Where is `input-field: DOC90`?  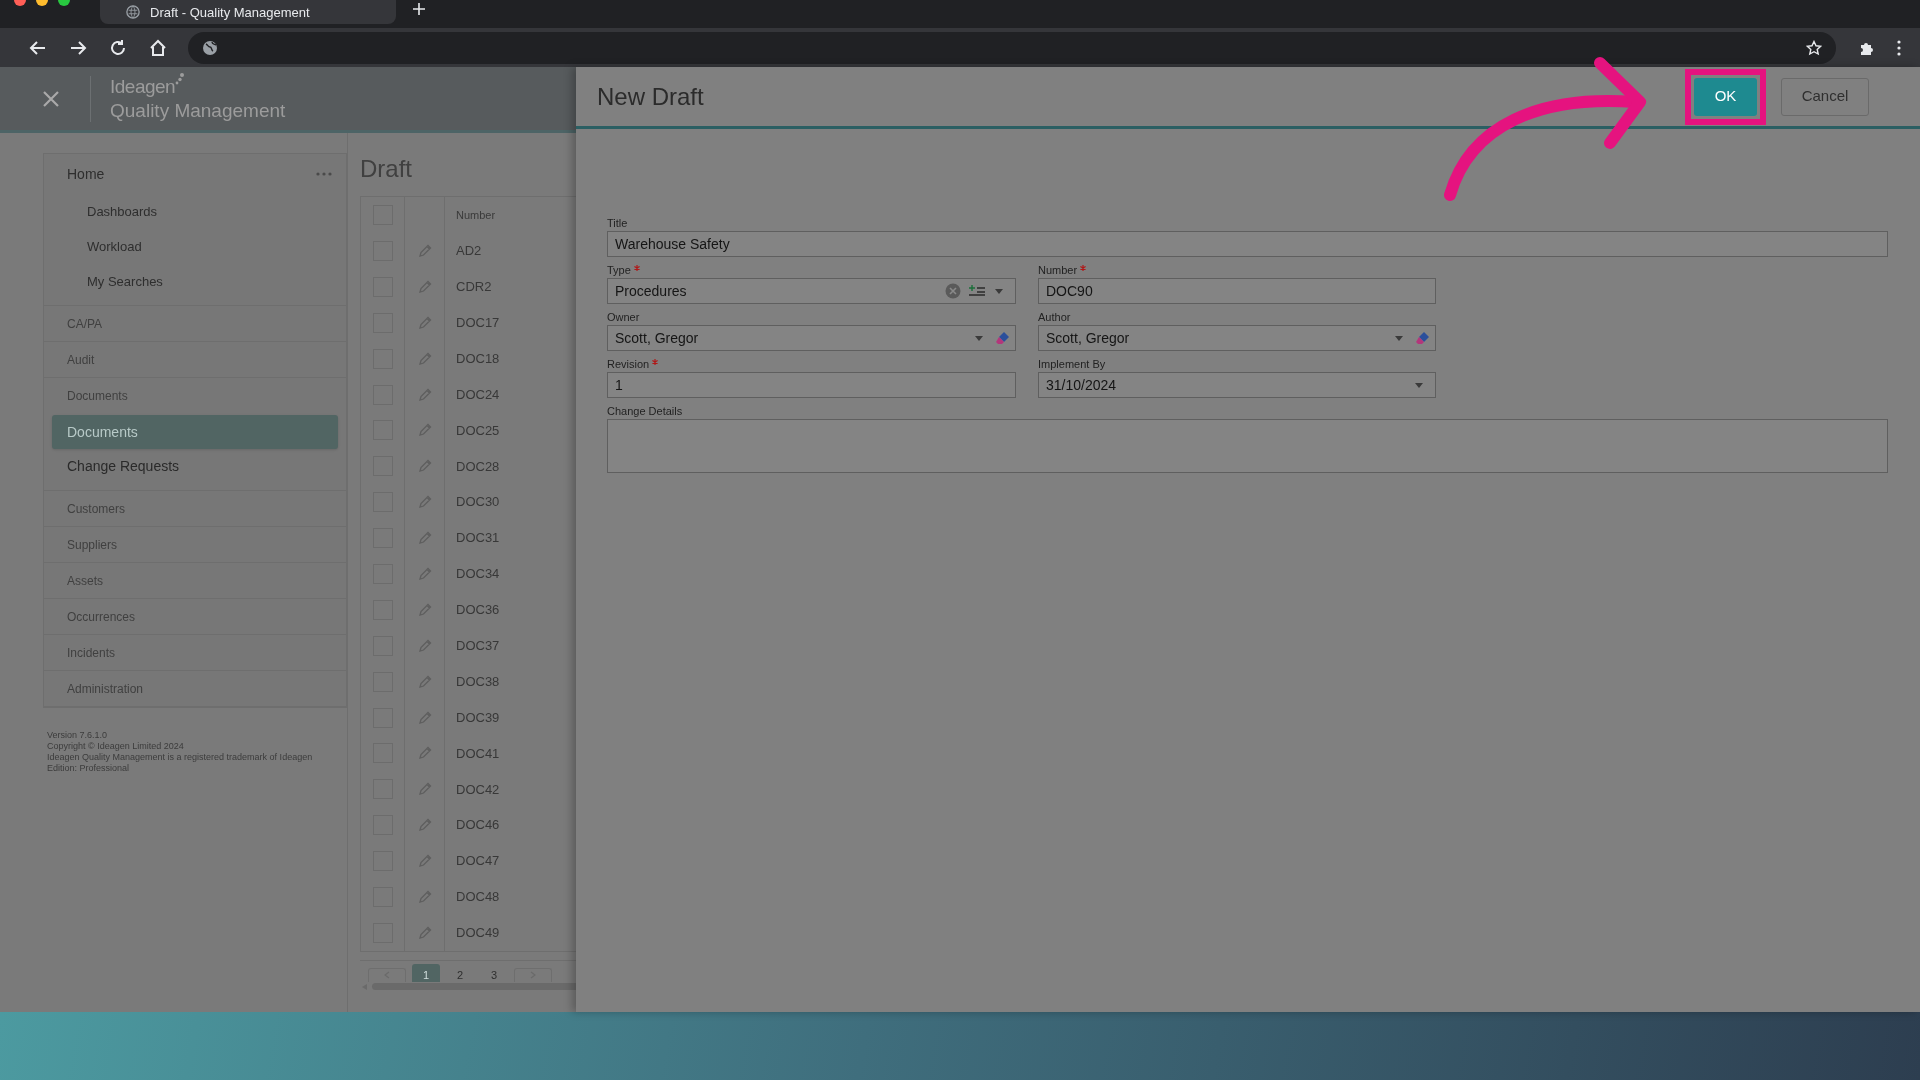 input-field: DOC90 is located at coordinates (1237, 291).